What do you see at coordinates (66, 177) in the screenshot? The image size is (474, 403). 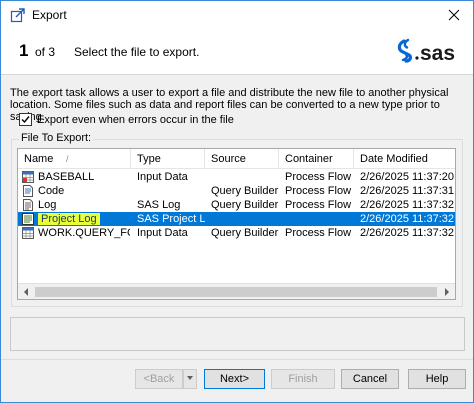 I see `cell-name: BASEBALL` at bounding box center [66, 177].